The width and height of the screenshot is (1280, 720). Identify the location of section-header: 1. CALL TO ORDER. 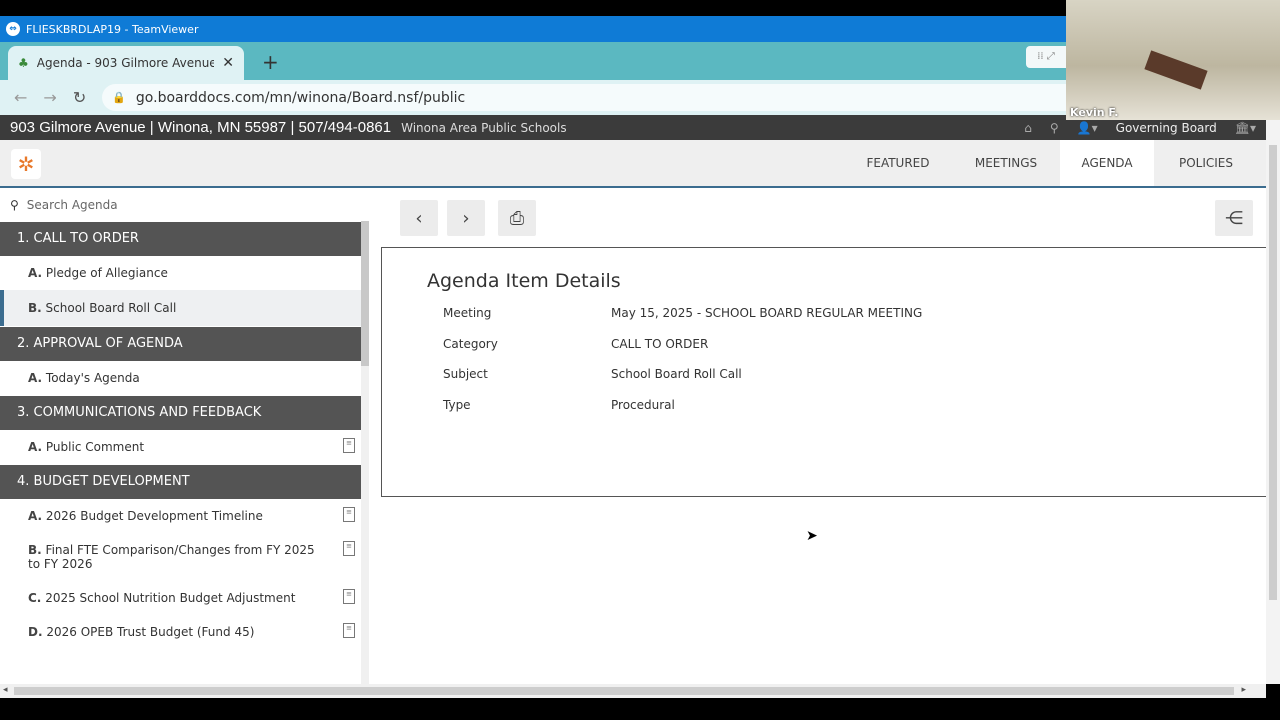
(180, 239).